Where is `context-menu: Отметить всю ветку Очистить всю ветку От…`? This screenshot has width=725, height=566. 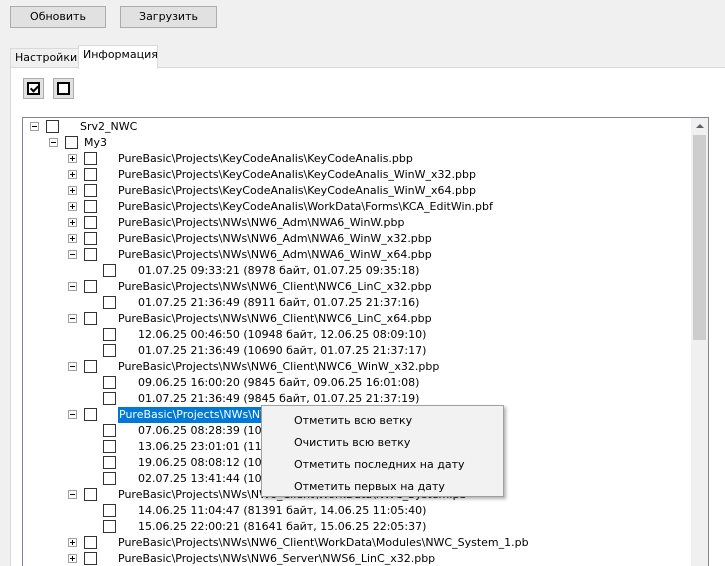
context-menu: Отметить всю ветку Очистить всю ветку От… is located at coordinates (382, 451).